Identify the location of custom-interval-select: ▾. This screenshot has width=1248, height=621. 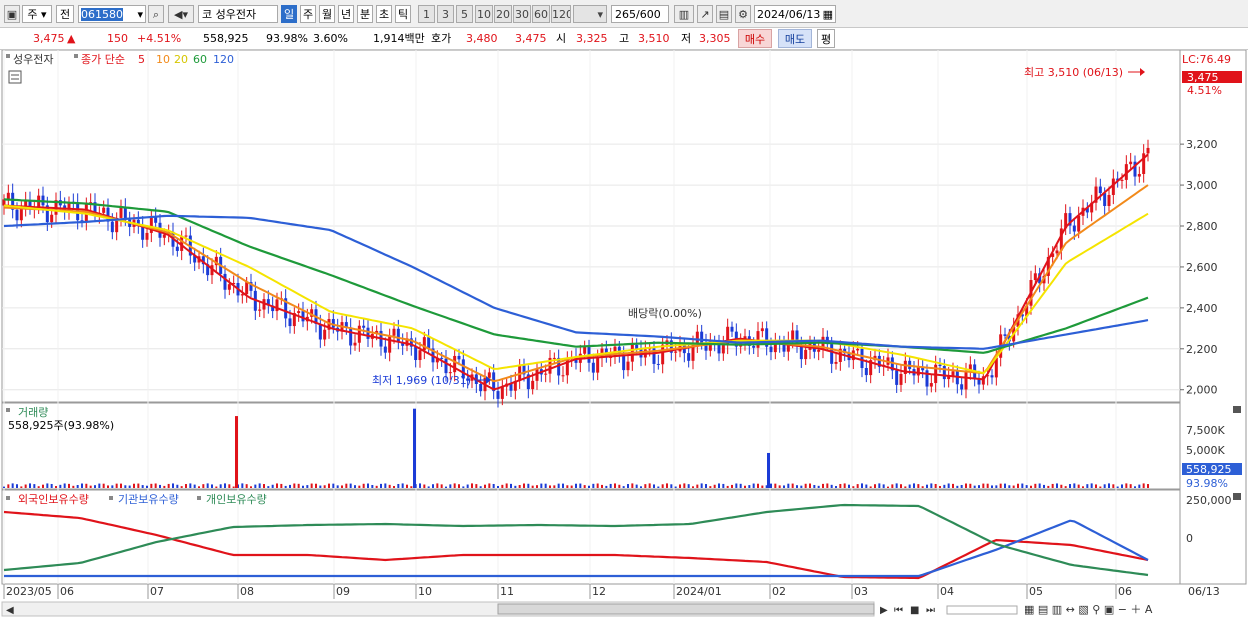
(590, 14).